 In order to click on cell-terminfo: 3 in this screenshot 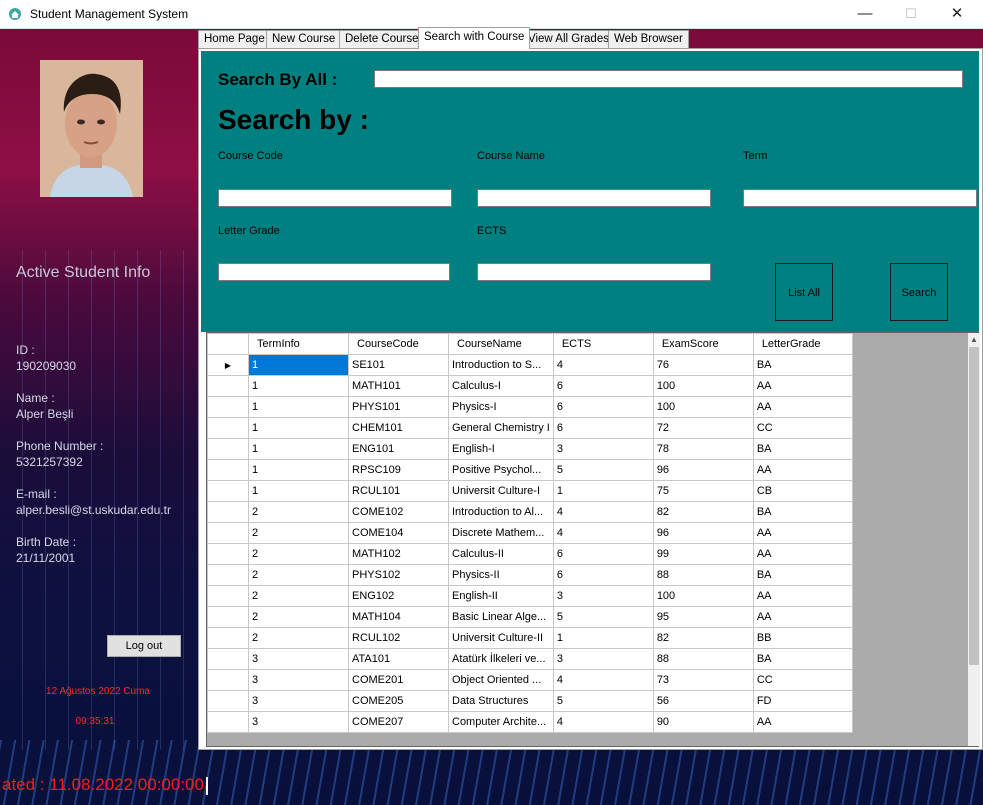, I will do `click(298, 701)`.